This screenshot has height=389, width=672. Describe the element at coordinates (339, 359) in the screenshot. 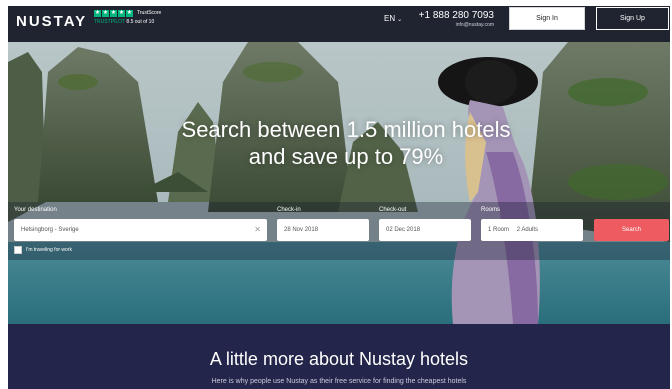

I see `about-title: A little more about Nustay hotels` at that location.